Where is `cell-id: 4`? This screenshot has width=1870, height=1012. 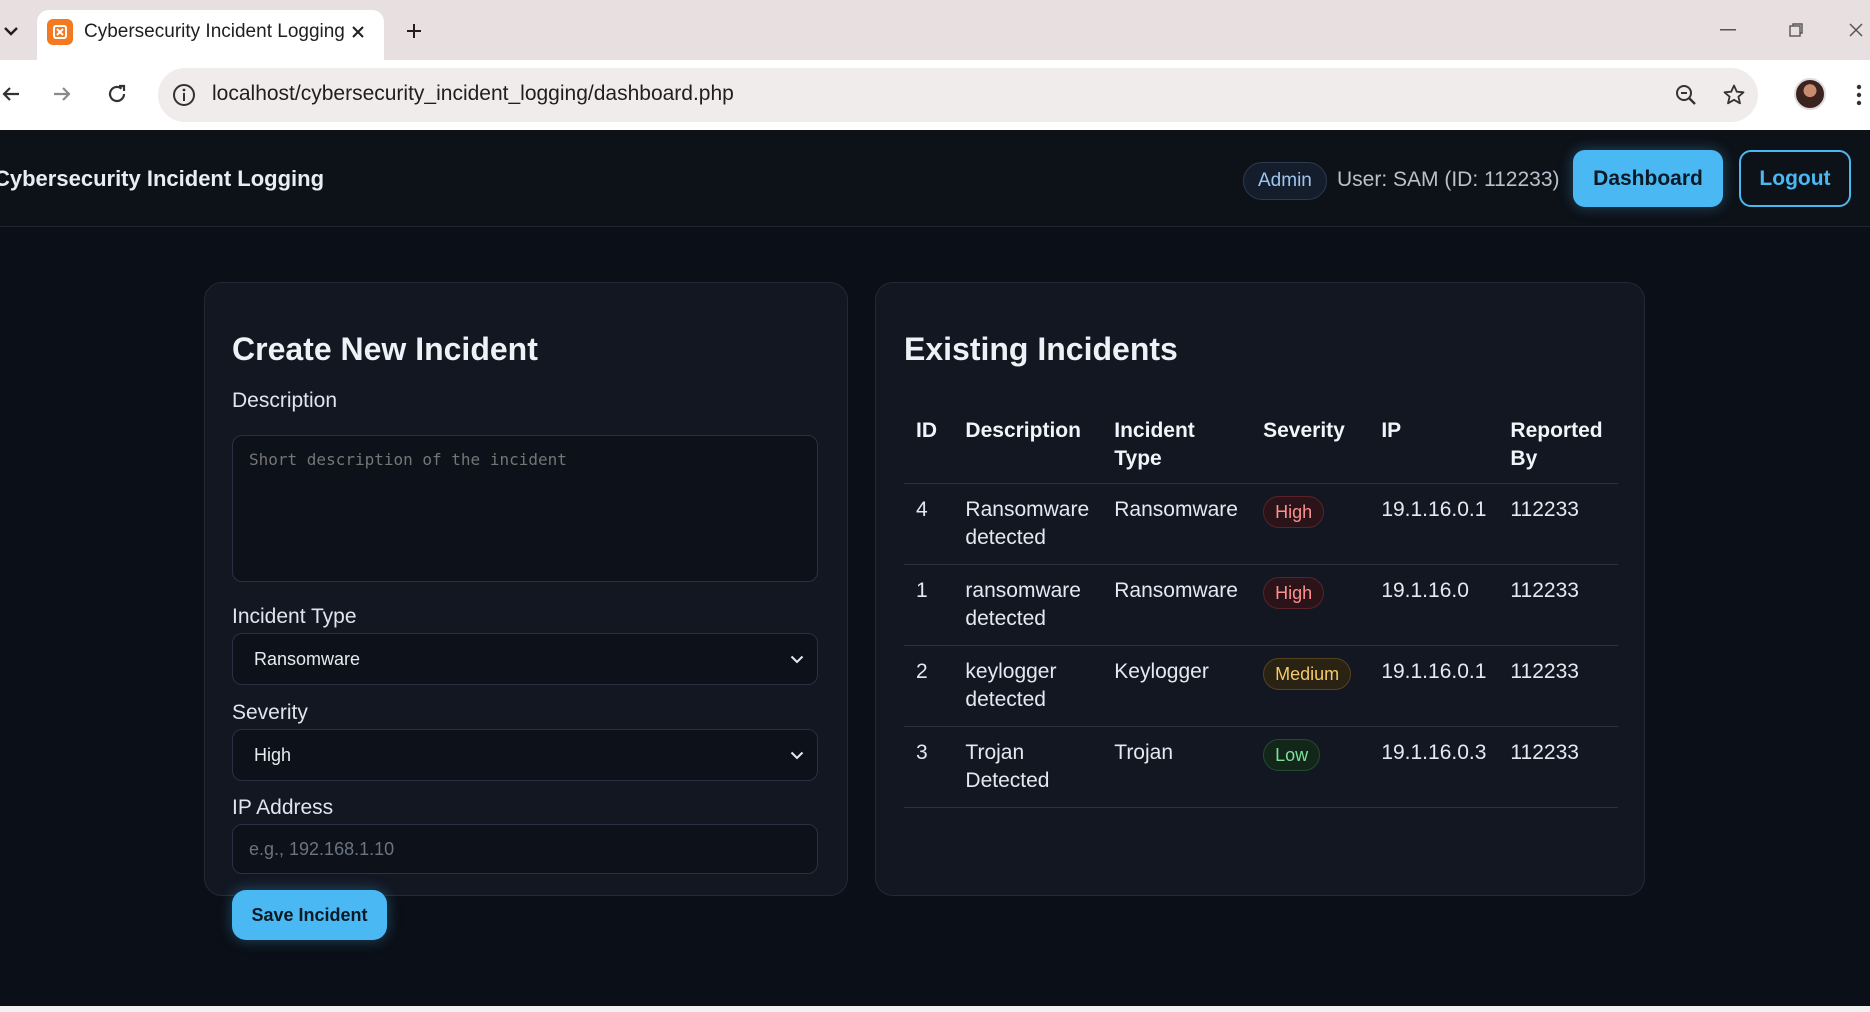
cell-id: 4 is located at coordinates (929, 524).